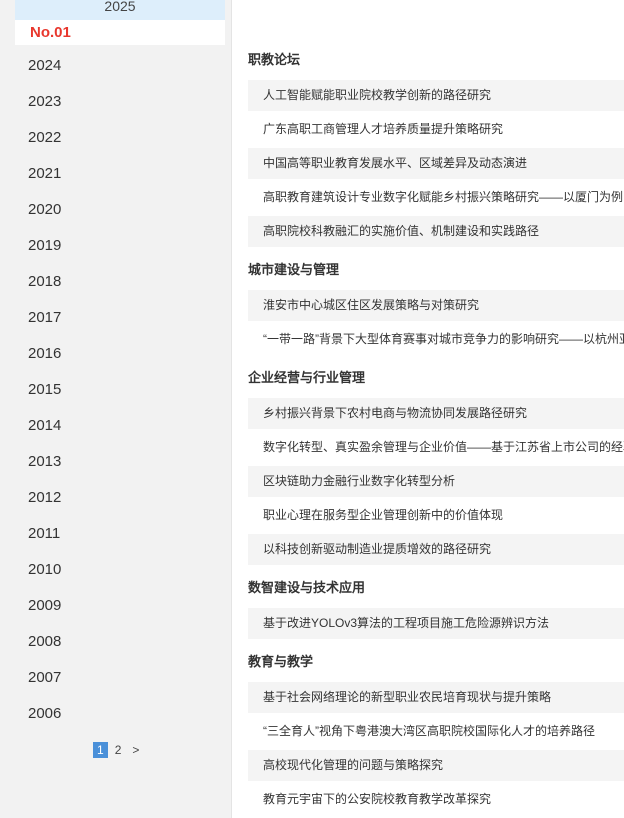 The image size is (624, 818). What do you see at coordinates (120, 102) in the screenshot?
I see `year-item: 2023` at bounding box center [120, 102].